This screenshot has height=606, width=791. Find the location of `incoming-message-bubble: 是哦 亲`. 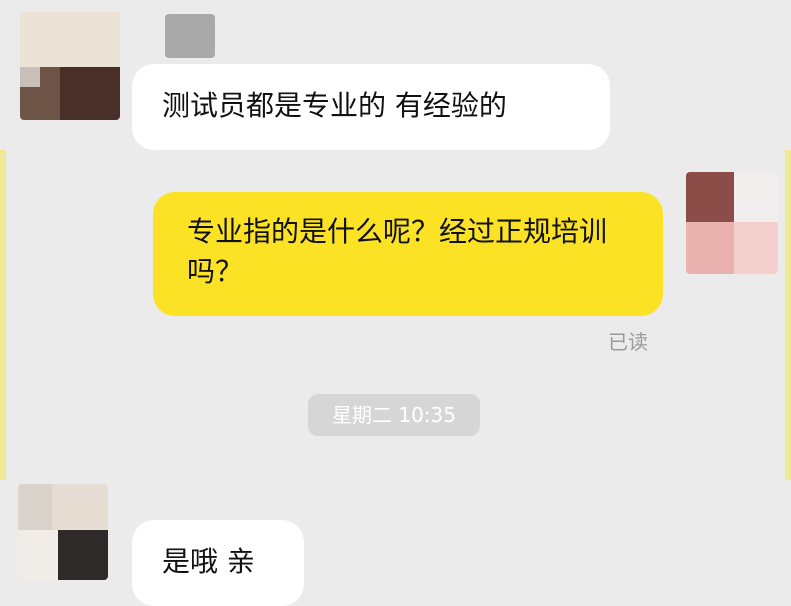

incoming-message-bubble: 是哦 亲 is located at coordinates (218, 563).